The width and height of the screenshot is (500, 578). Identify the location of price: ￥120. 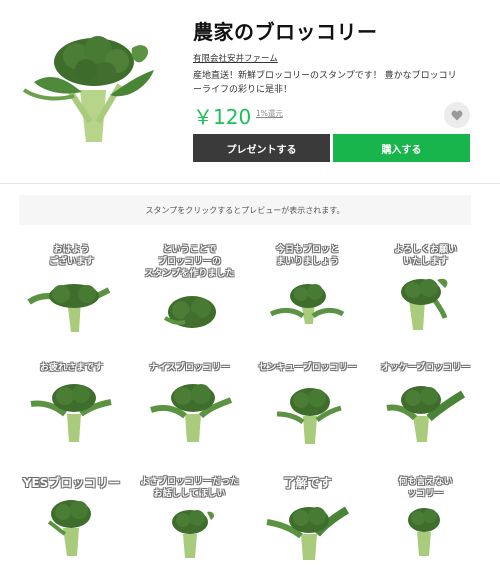
(222, 117).